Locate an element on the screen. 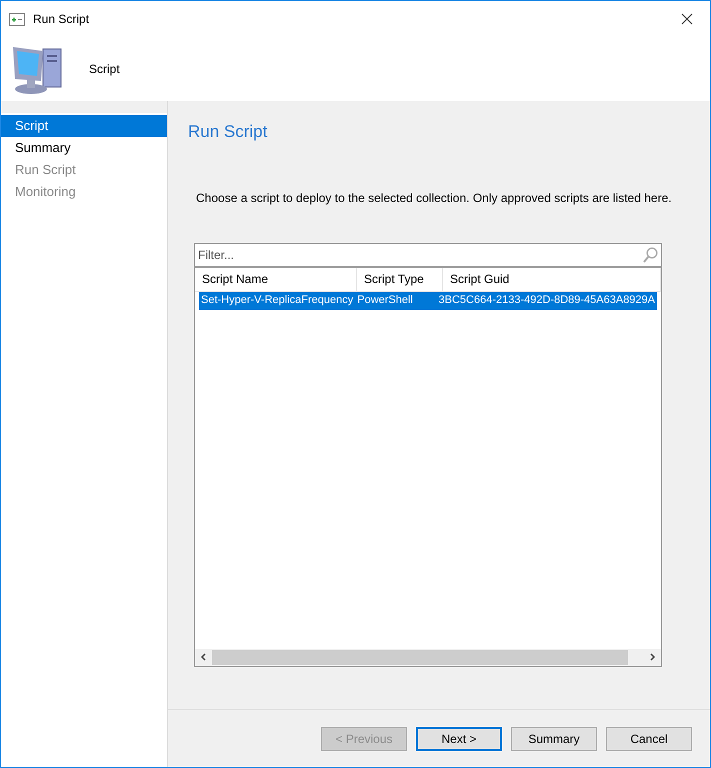 The width and height of the screenshot is (711, 768). horizontal-scrollbar is located at coordinates (428, 657).